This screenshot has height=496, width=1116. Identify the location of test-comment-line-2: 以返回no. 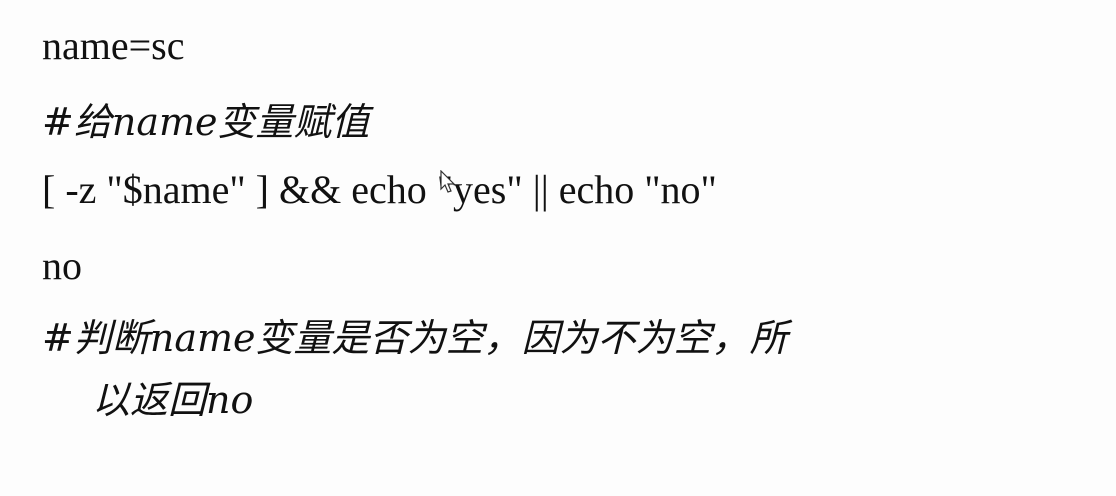
(173, 400).